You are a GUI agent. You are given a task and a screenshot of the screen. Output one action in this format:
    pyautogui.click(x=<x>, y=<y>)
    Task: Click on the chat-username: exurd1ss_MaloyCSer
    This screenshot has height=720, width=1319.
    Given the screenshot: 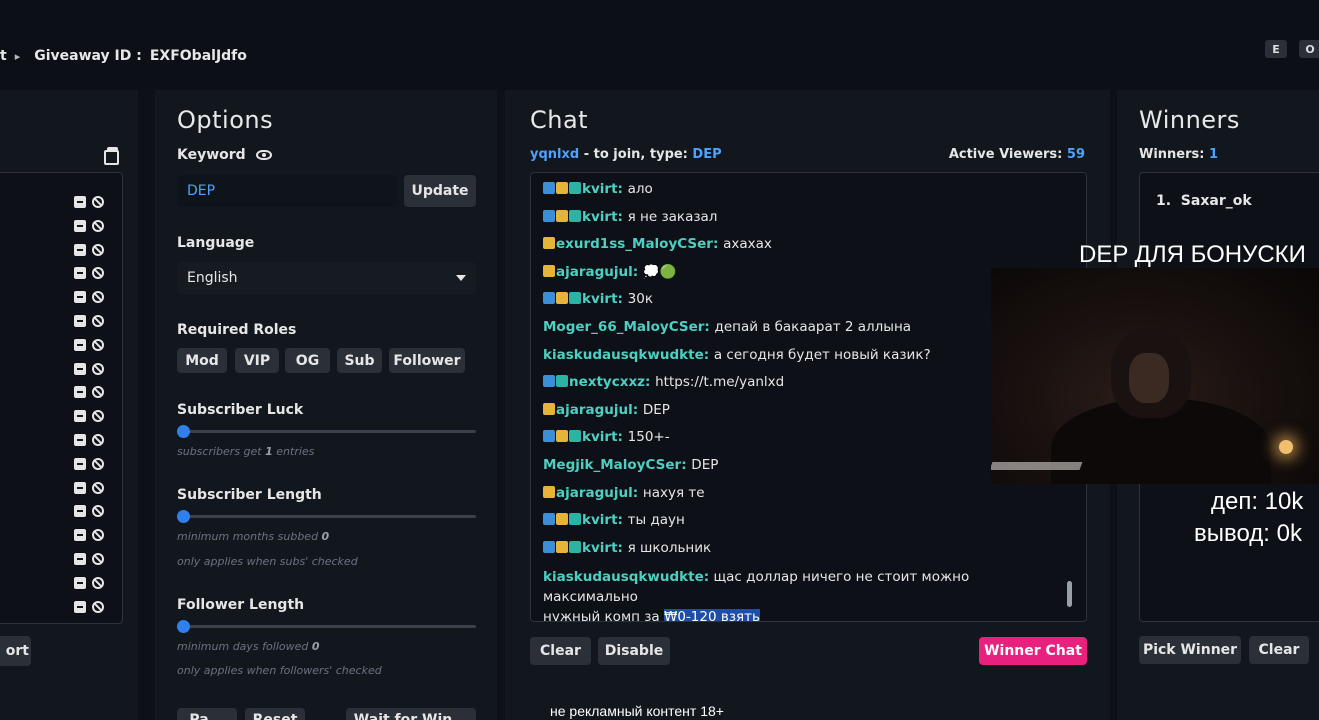 What is the action you would take?
    pyautogui.click(x=634, y=244)
    